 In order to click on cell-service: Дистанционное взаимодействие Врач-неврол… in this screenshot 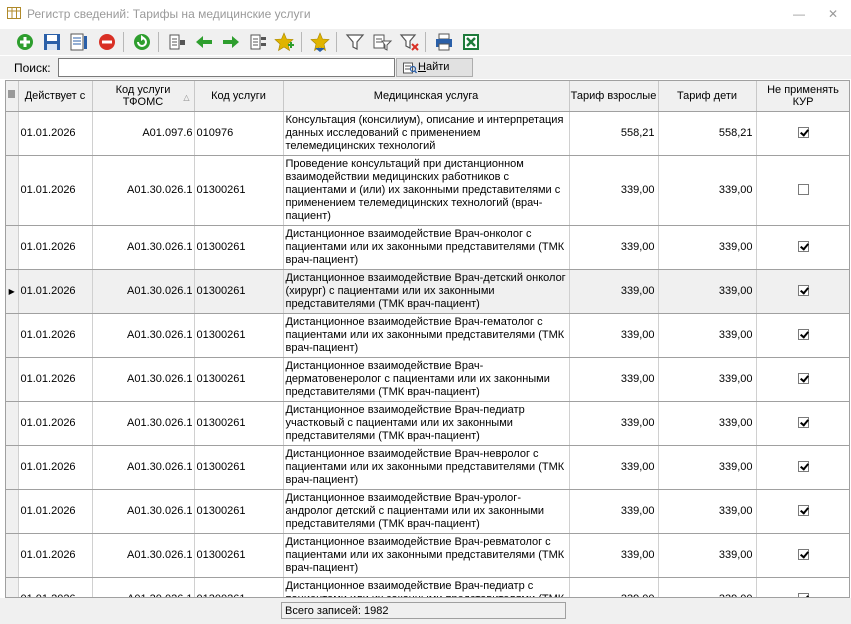, I will do `click(426, 467)`.